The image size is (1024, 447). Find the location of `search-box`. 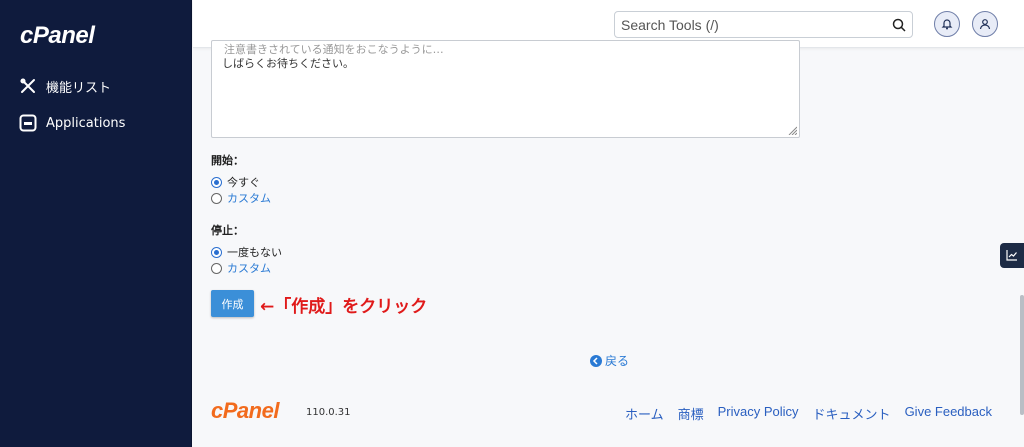

search-box is located at coordinates (763, 24).